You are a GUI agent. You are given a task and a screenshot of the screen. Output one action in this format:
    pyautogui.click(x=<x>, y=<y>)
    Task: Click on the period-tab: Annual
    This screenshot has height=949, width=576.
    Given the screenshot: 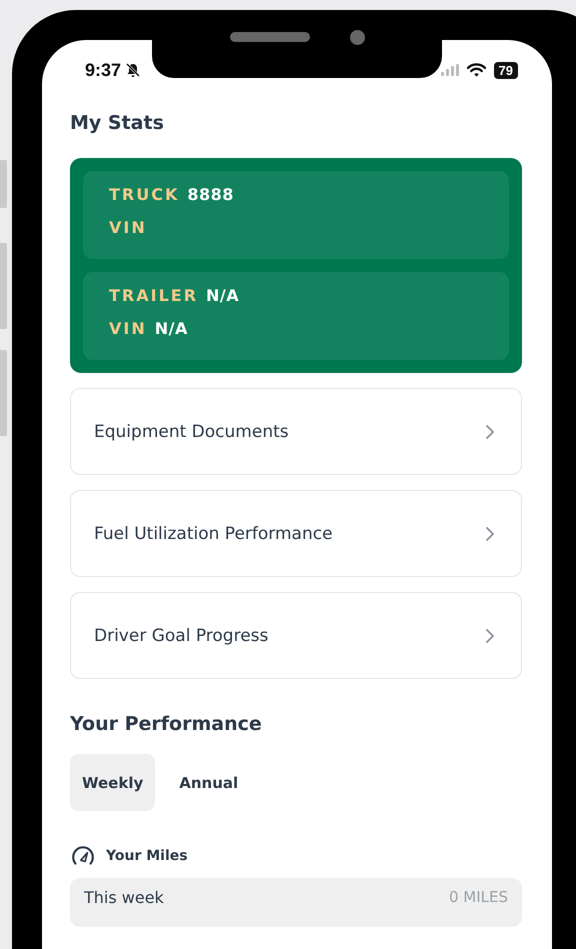 What is the action you would take?
    pyautogui.click(x=208, y=782)
    